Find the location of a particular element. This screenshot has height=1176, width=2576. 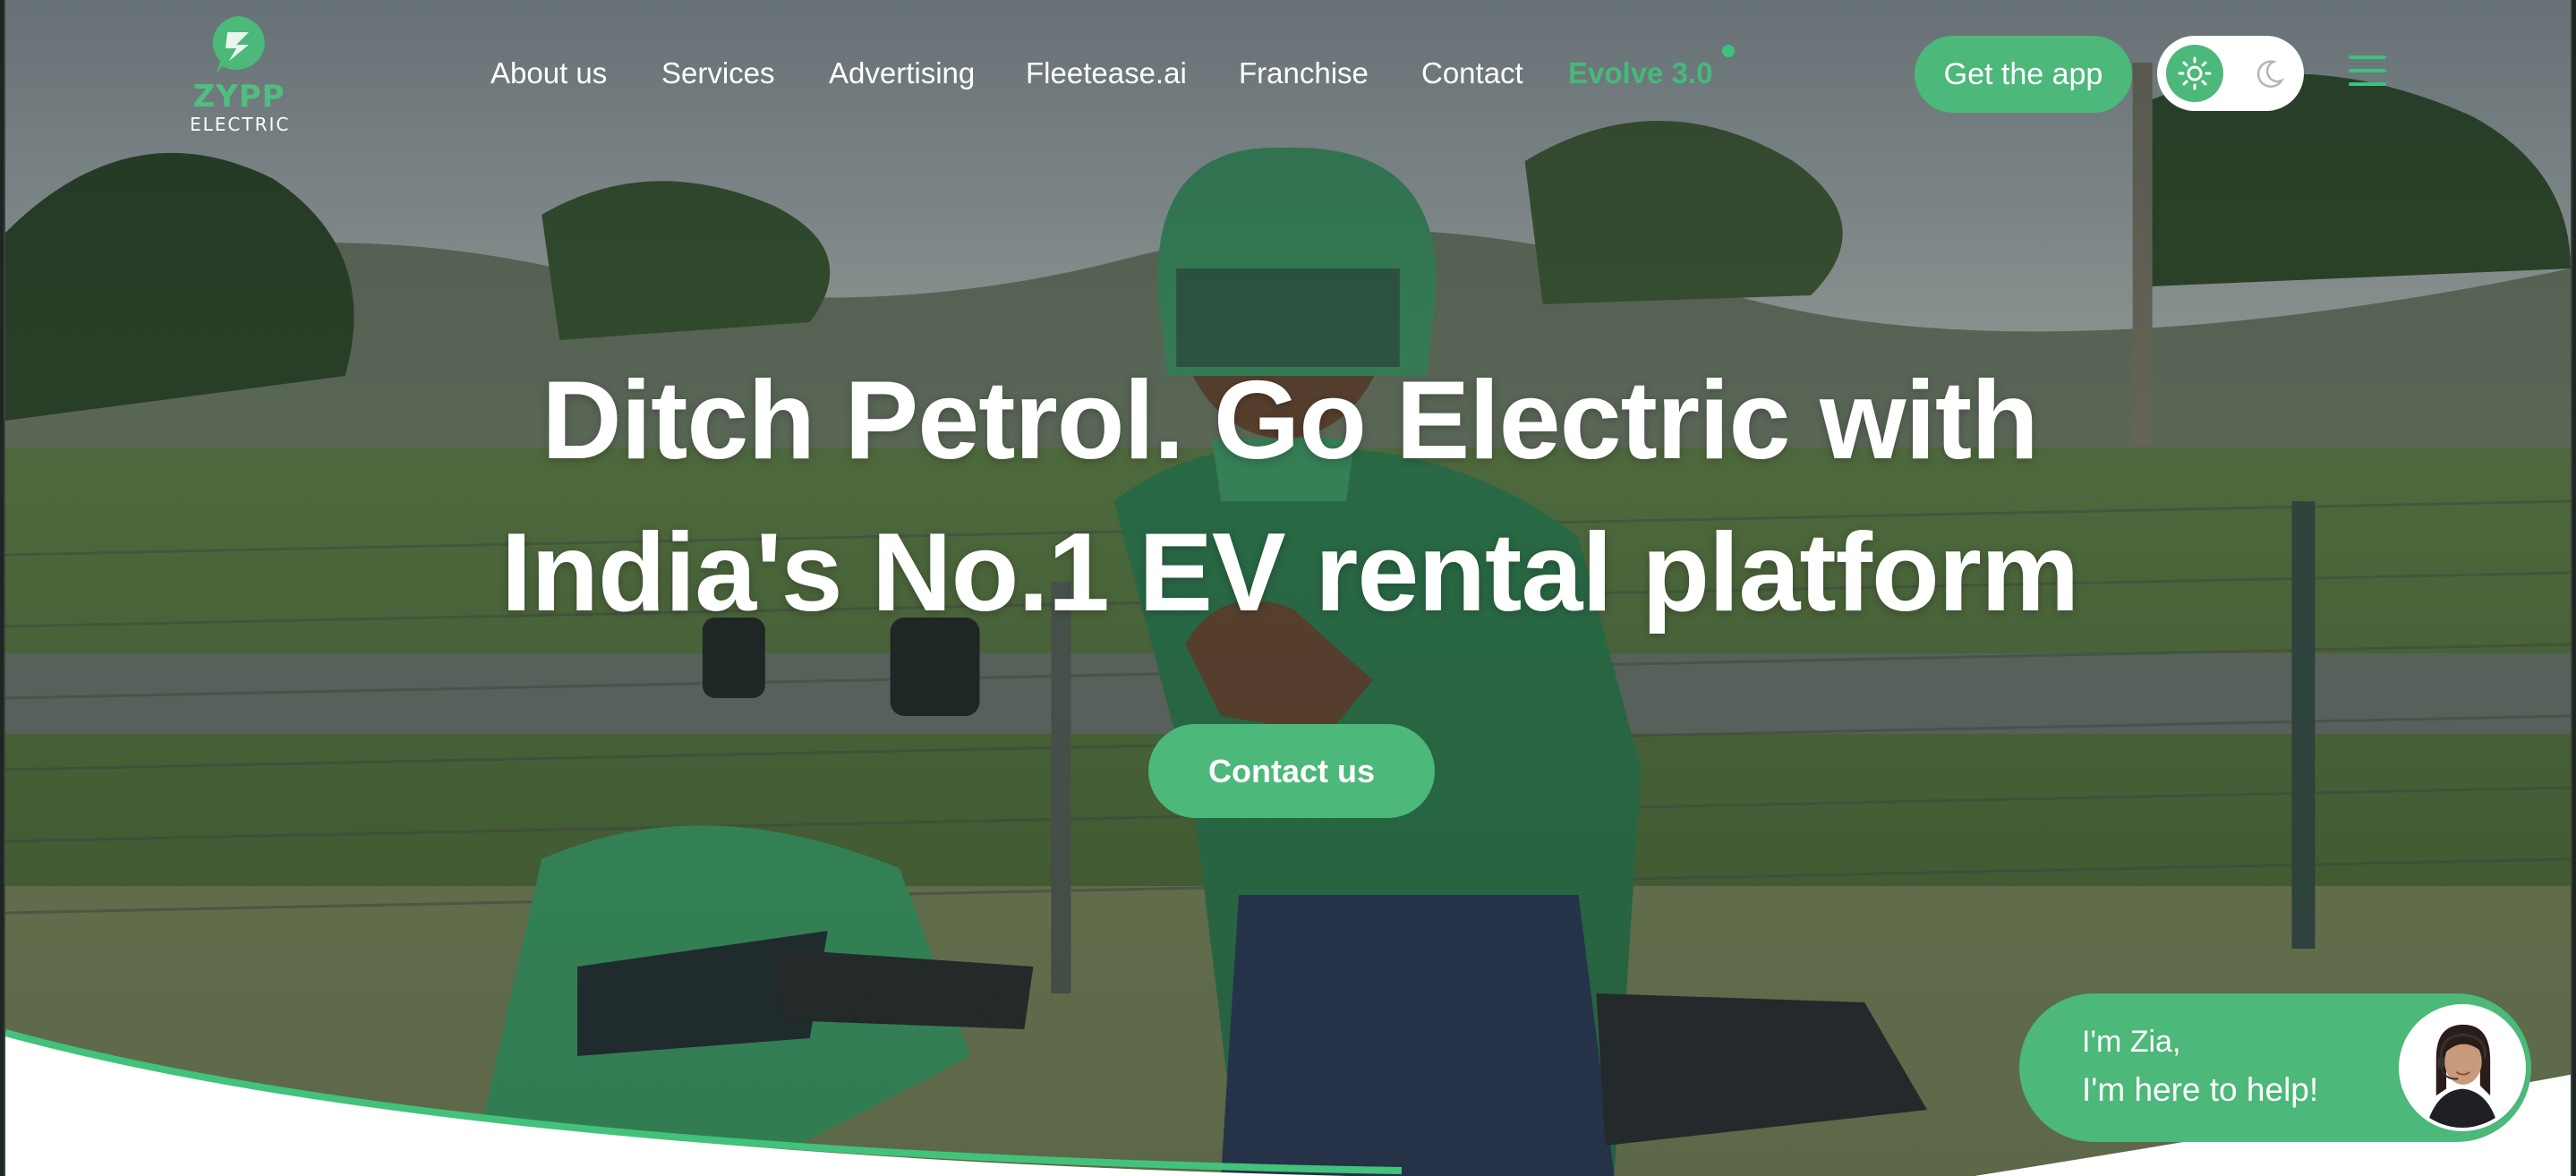

theme-toggle is located at coordinates (2230, 73).